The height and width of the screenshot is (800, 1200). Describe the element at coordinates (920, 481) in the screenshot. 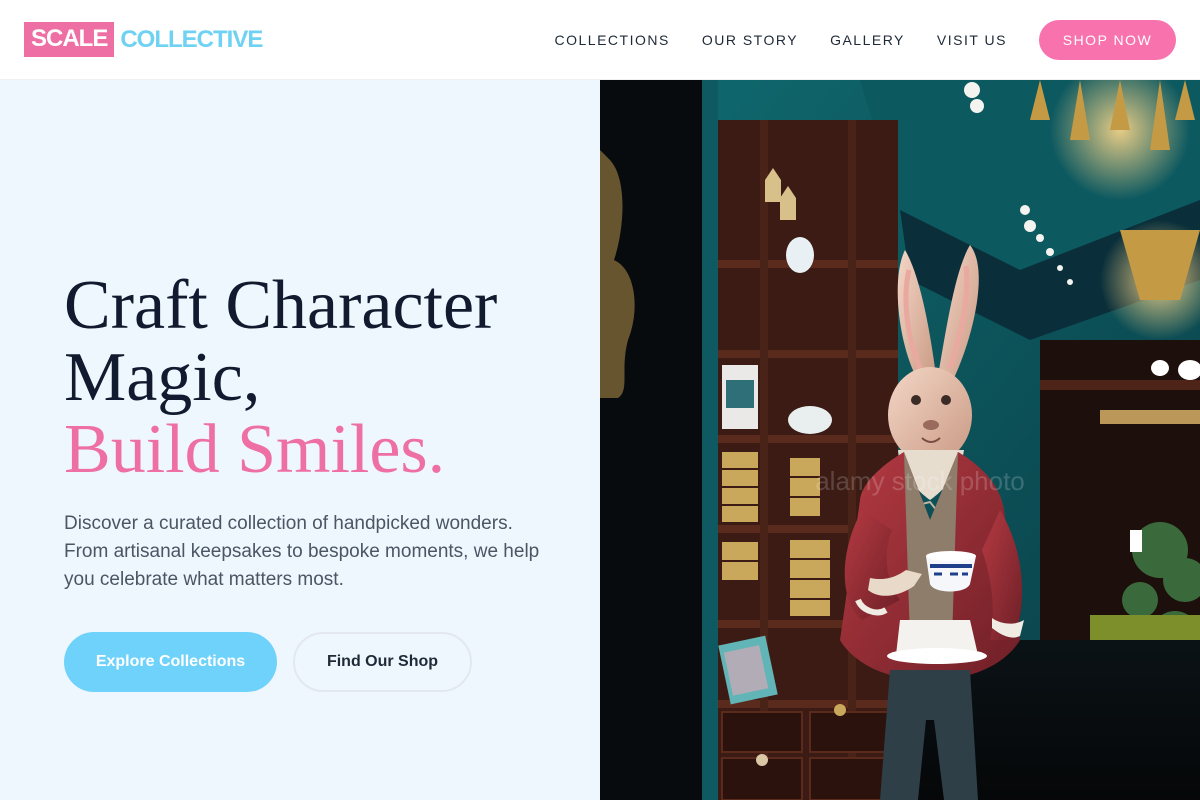

I see `image-watermark: alamy stock photo` at that location.